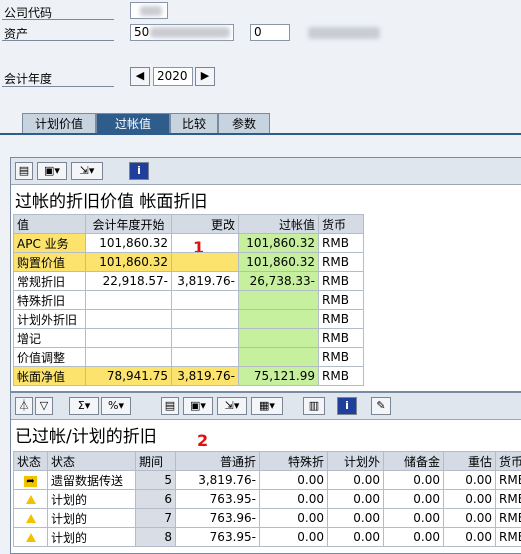 The height and width of the screenshot is (554, 521). Describe the element at coordinates (202, 440) in the screenshot. I see `annotation-marker-2: 2` at that location.